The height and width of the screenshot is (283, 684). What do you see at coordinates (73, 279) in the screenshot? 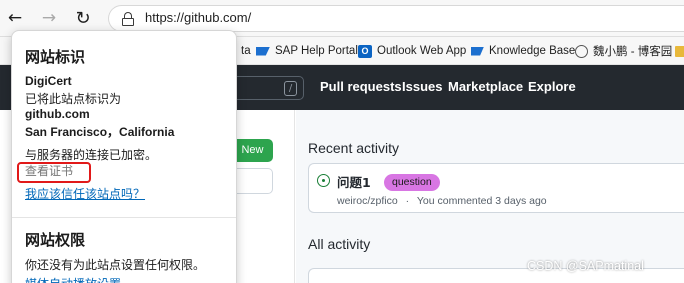
I see `media-autoplay-link: 媒体自动播放设置` at bounding box center [73, 279].